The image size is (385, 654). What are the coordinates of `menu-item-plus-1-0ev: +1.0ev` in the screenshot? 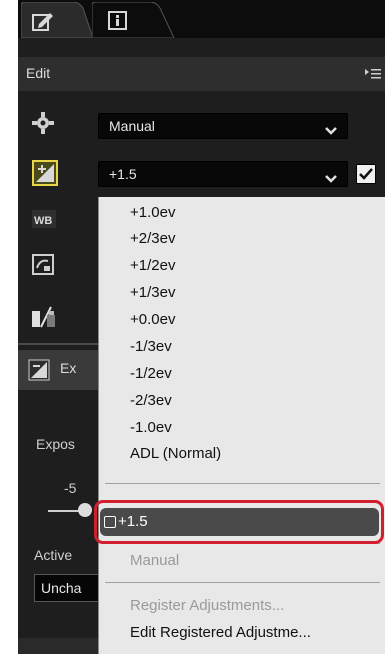 It's located at (152, 212).